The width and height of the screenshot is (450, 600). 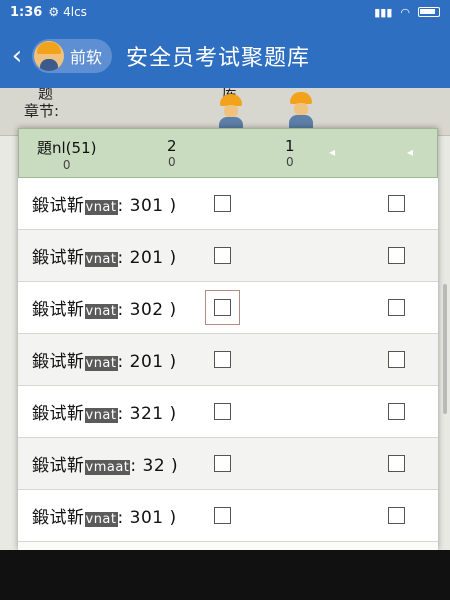 I want to click on background-label-chapter: 章节:, so click(x=42, y=111).